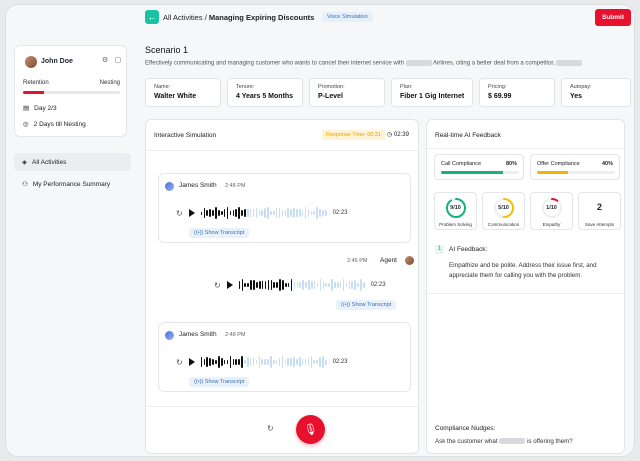 This screenshot has height=461, width=640. I want to click on nav-all-activities: ◈ All Activities, so click(72, 162).